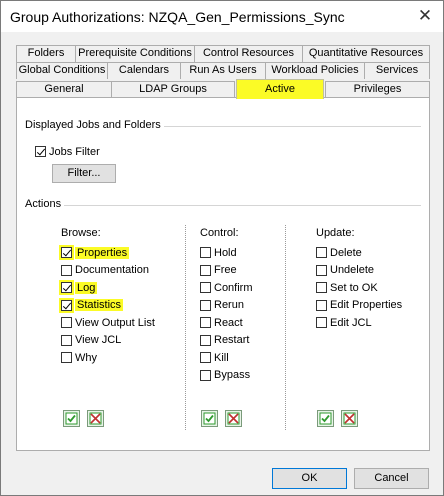 This screenshot has height=496, width=444. Describe the element at coordinates (94, 125) in the screenshot. I see `displayed-group-label: Displayed Jobs and Folders` at that location.